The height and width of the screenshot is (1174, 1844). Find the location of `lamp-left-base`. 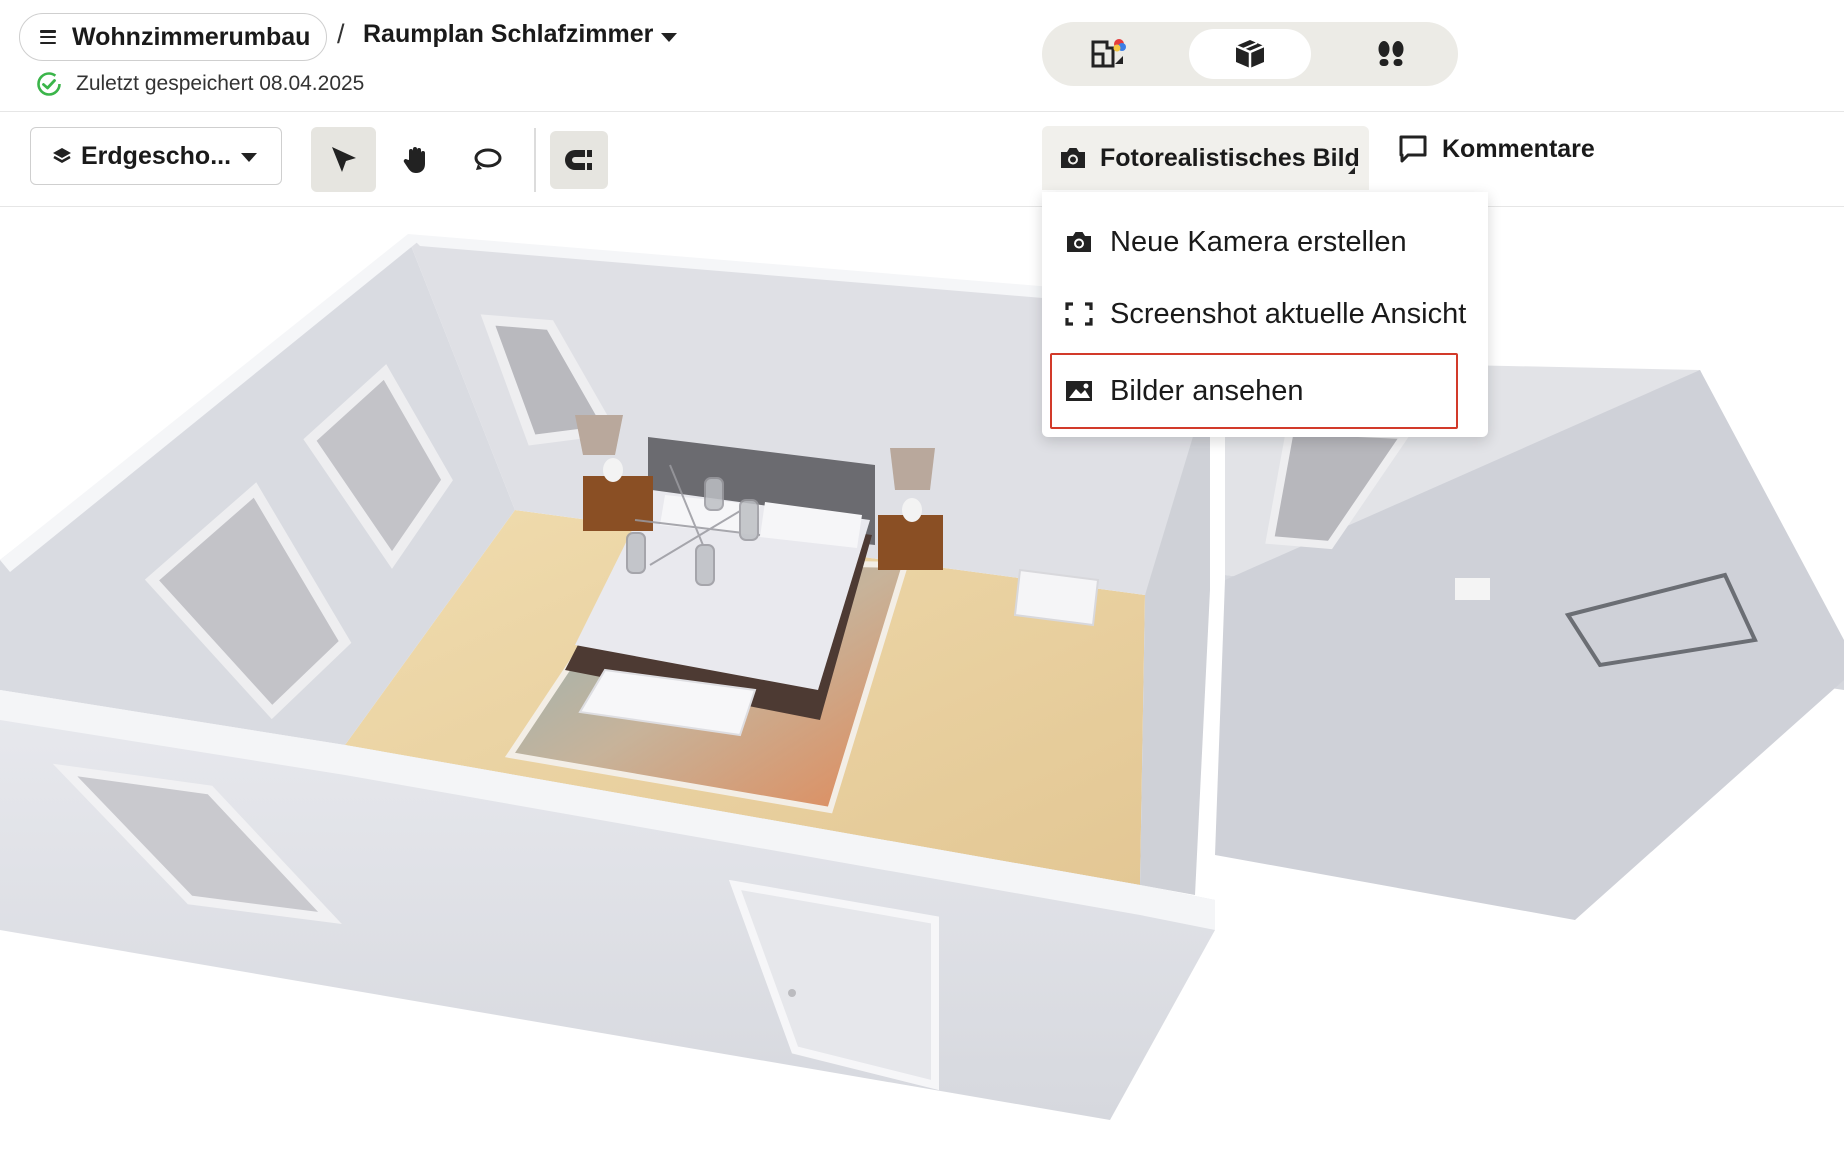

lamp-left-base is located at coordinates (613, 470).